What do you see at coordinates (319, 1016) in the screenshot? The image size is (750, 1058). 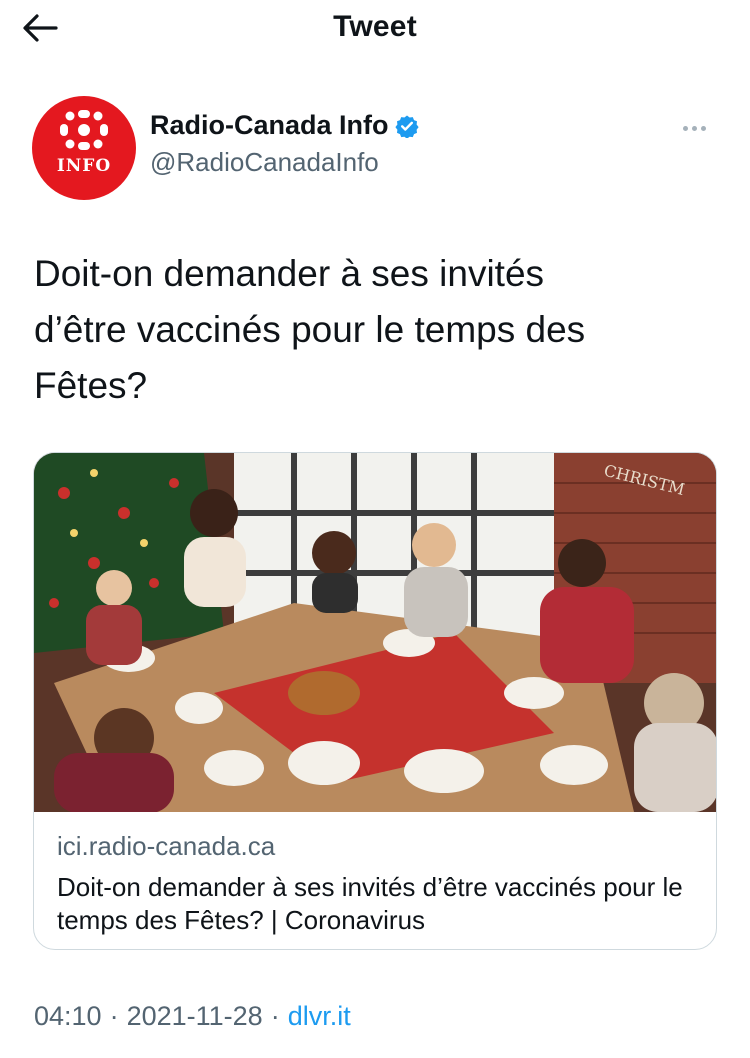 I see `tweet-source-link: dlvr.it` at bounding box center [319, 1016].